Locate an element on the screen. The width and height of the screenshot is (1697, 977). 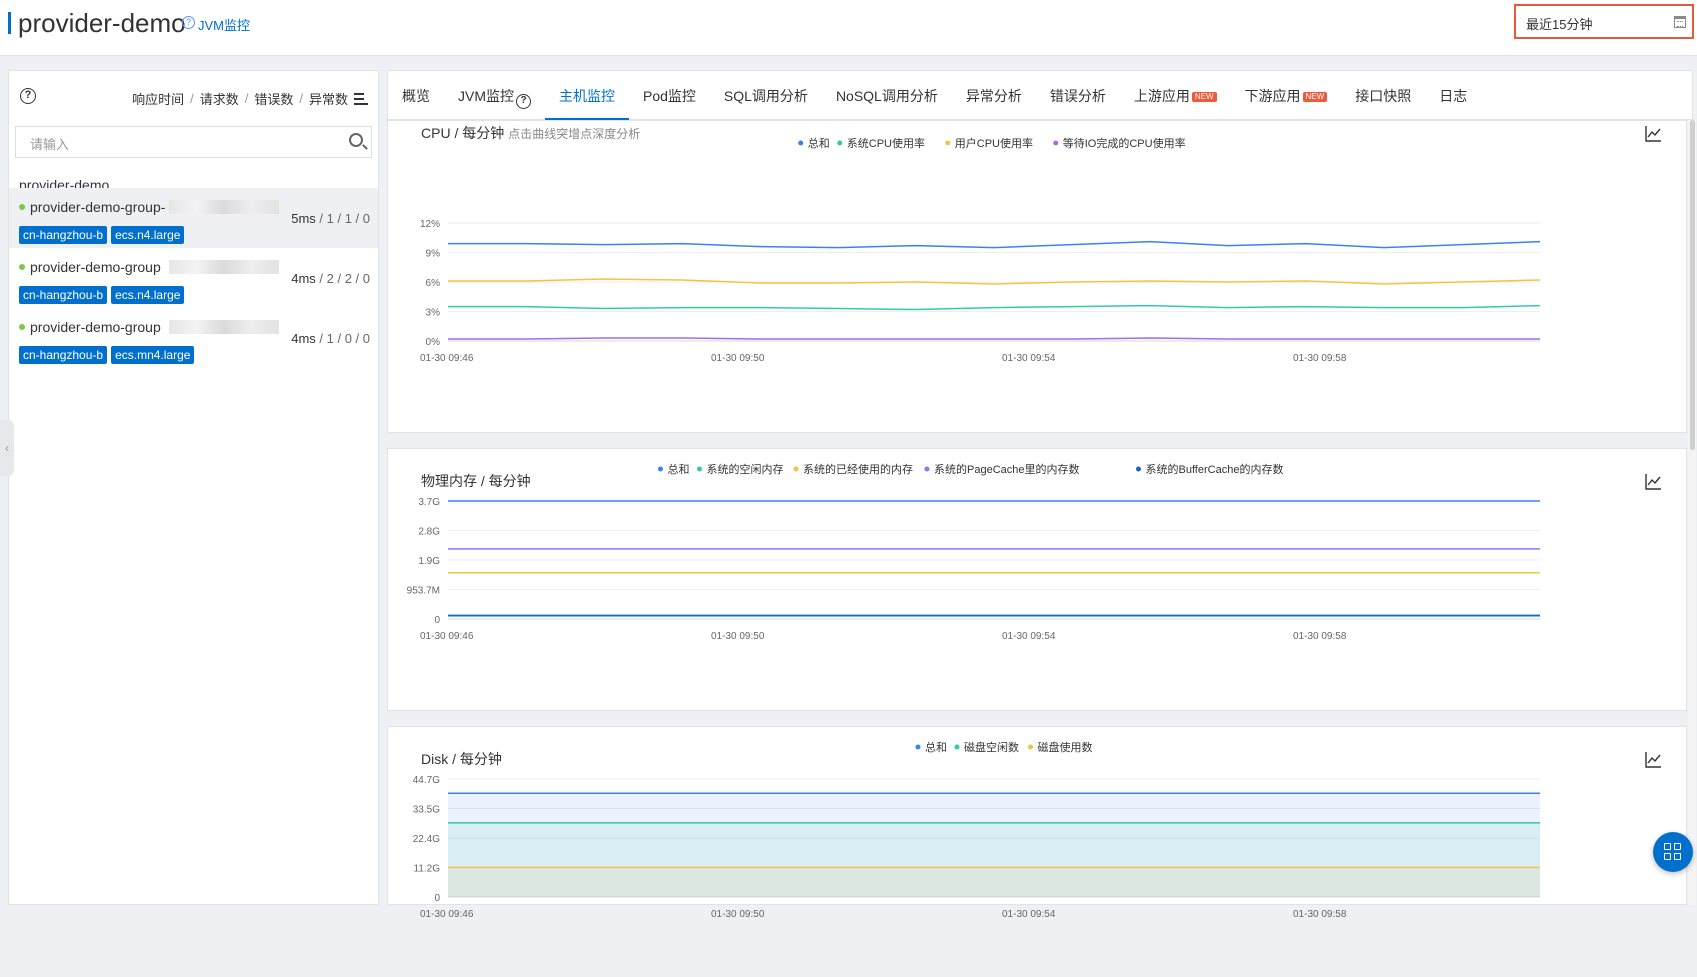
sidebar-collapse-handle: ‹ is located at coordinates (7, 448).